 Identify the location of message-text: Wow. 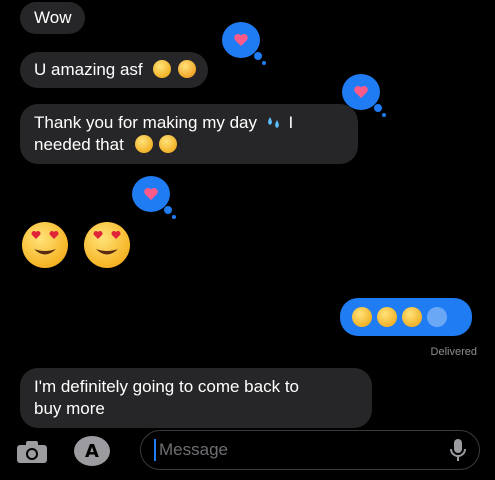
(53, 17).